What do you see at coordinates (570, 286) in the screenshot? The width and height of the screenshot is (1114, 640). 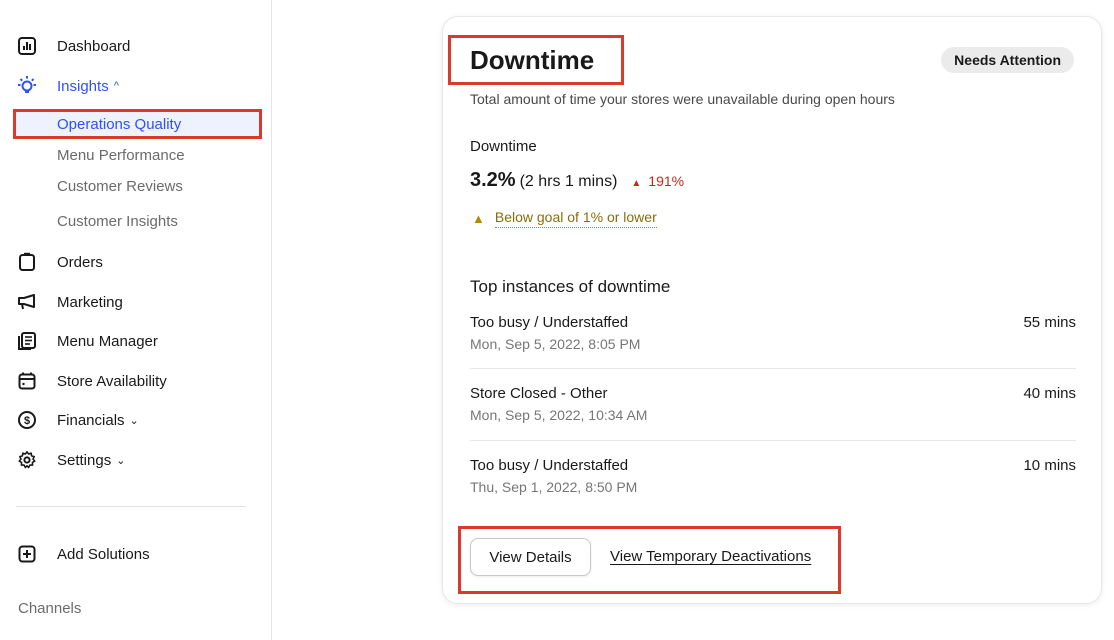 I see `section-title: Top instances of downtime` at bounding box center [570, 286].